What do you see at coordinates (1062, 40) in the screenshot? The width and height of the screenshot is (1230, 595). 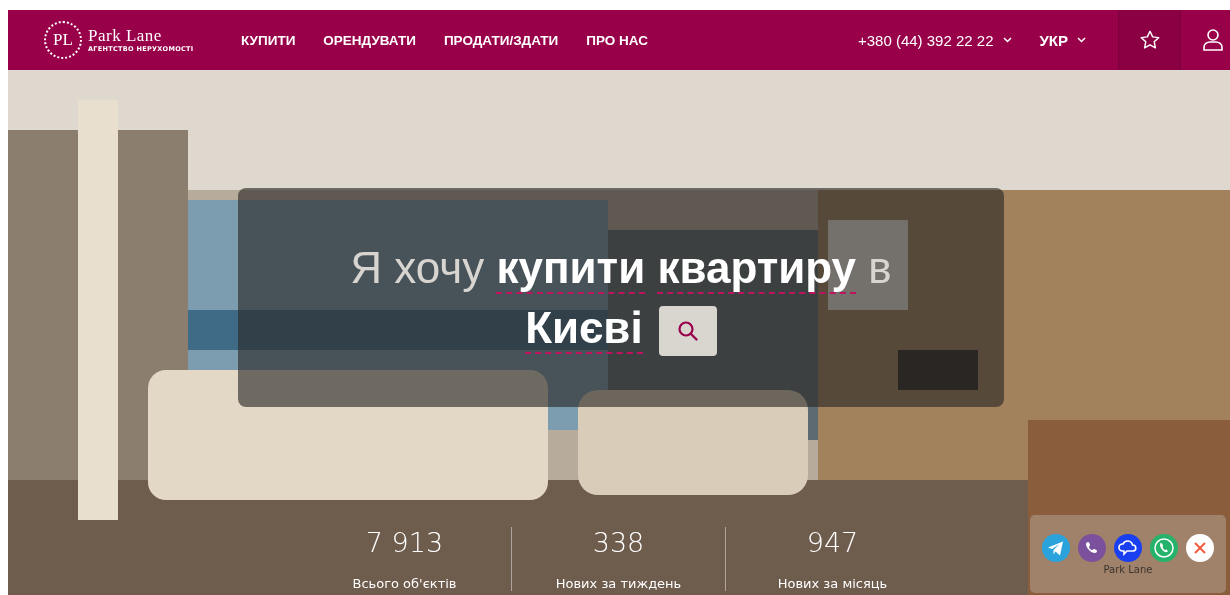 I see `language-dropdown: УКР` at bounding box center [1062, 40].